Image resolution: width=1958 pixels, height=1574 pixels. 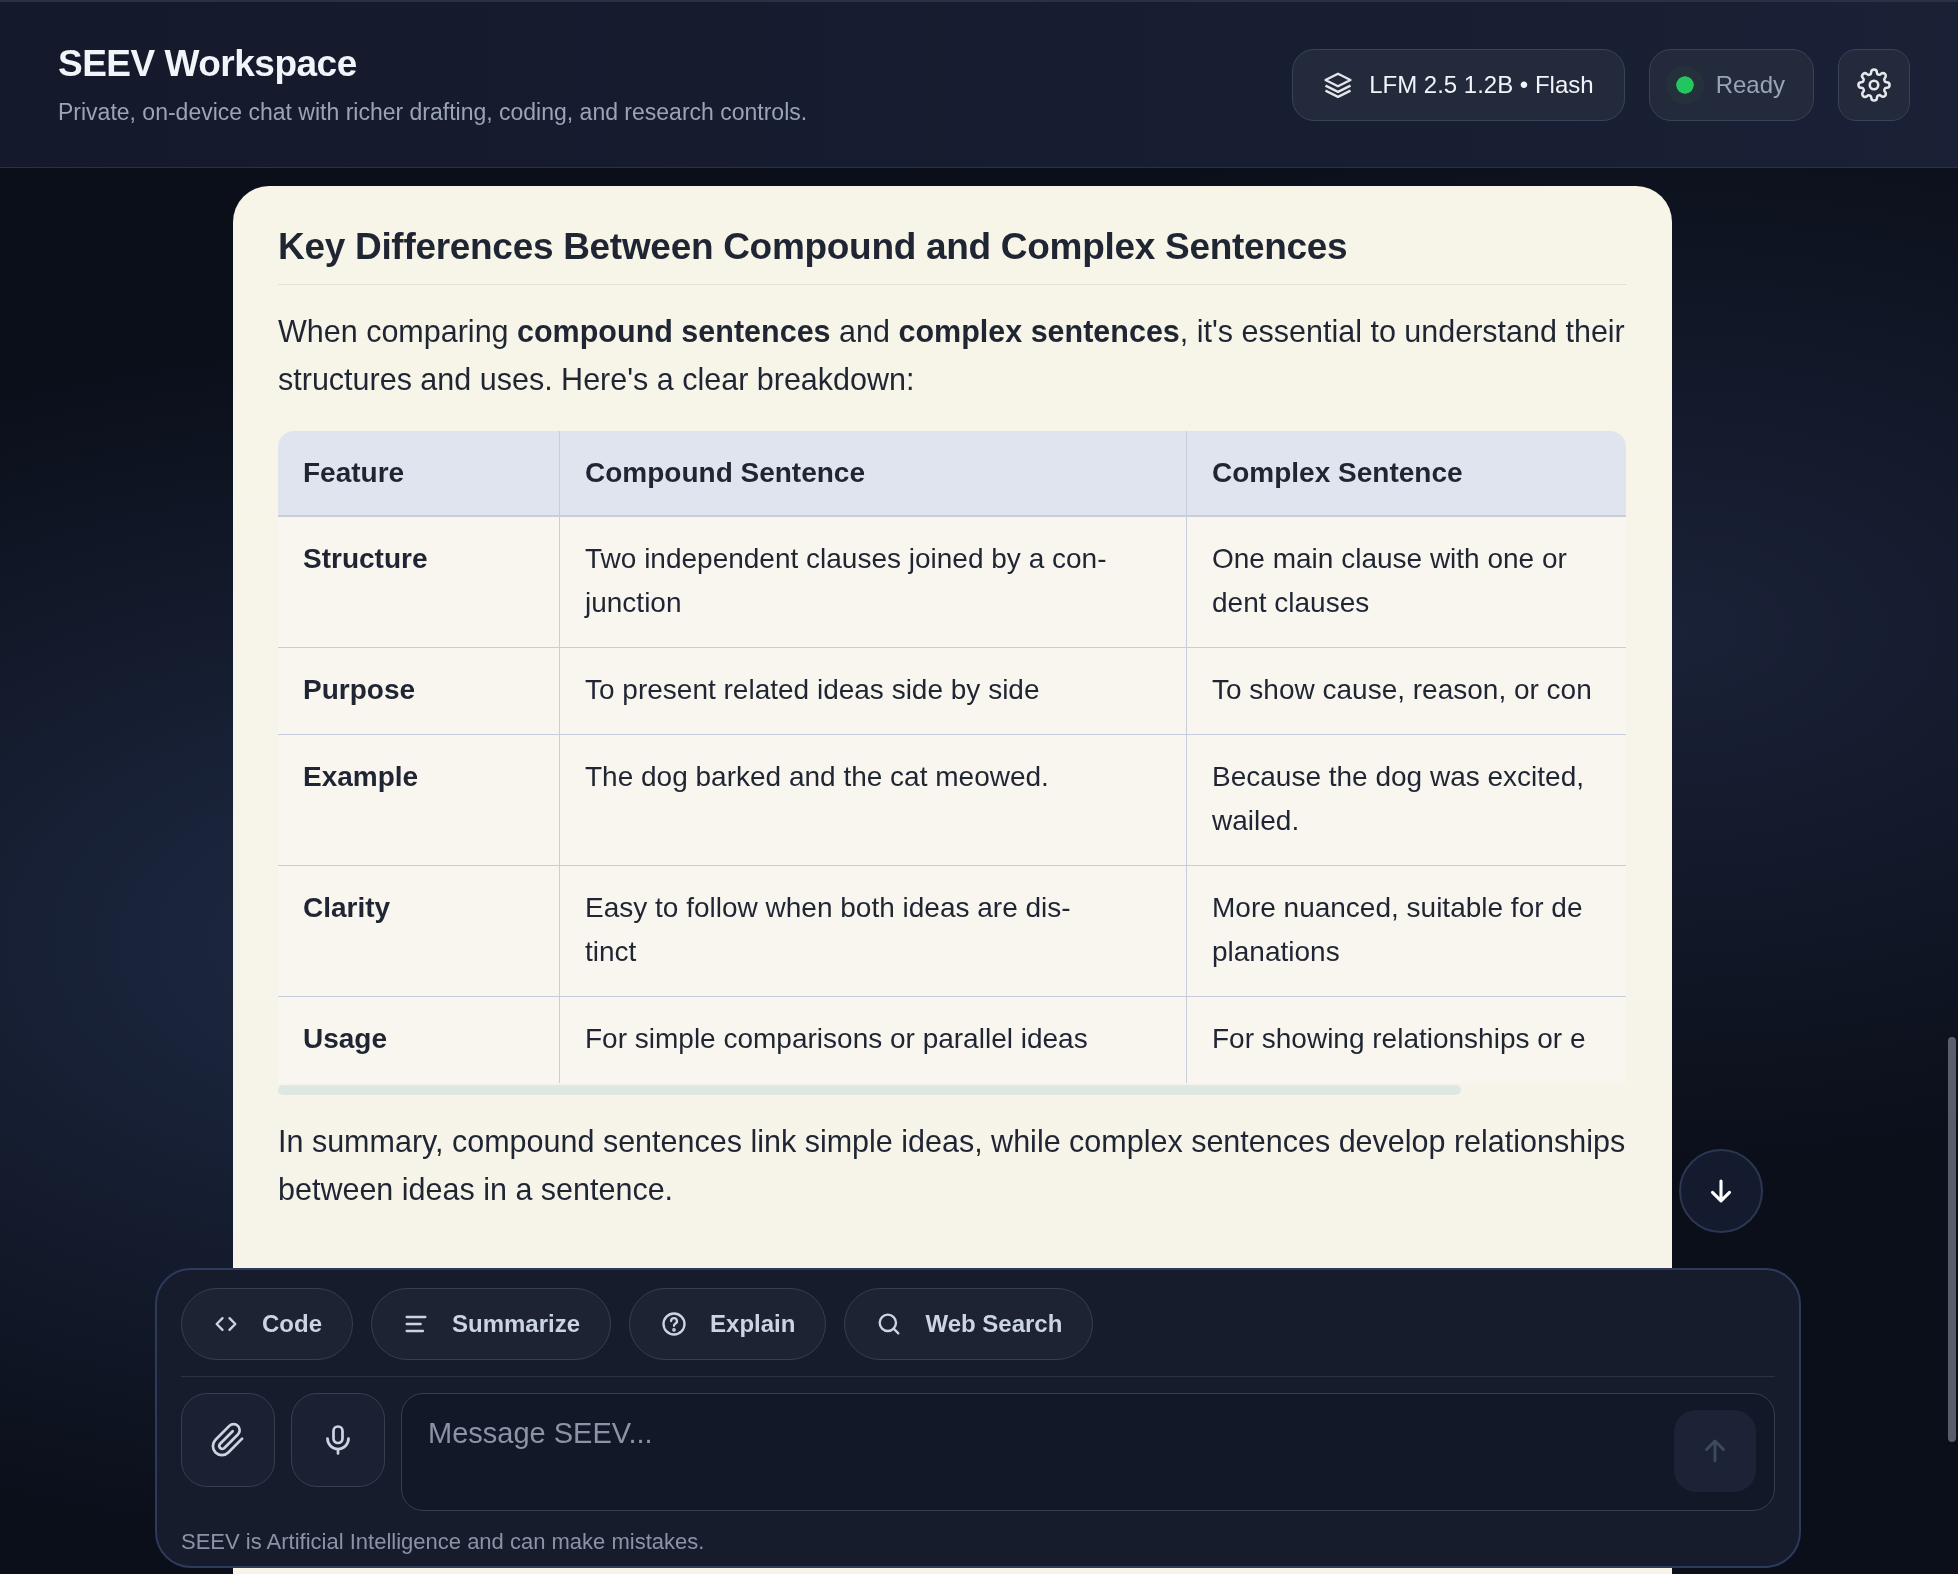 What do you see at coordinates (869, 1090) in the screenshot?
I see `horizontal-scrollbar` at bounding box center [869, 1090].